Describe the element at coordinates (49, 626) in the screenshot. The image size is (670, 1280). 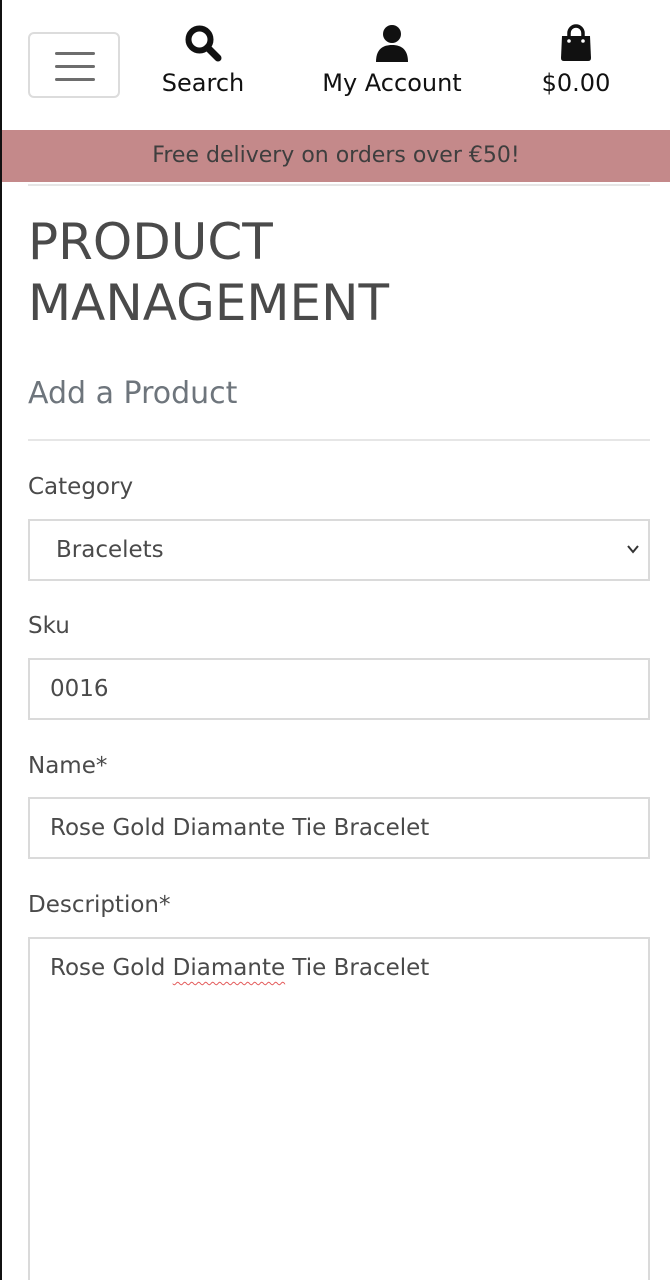
I see `sku-label: Sku` at that location.